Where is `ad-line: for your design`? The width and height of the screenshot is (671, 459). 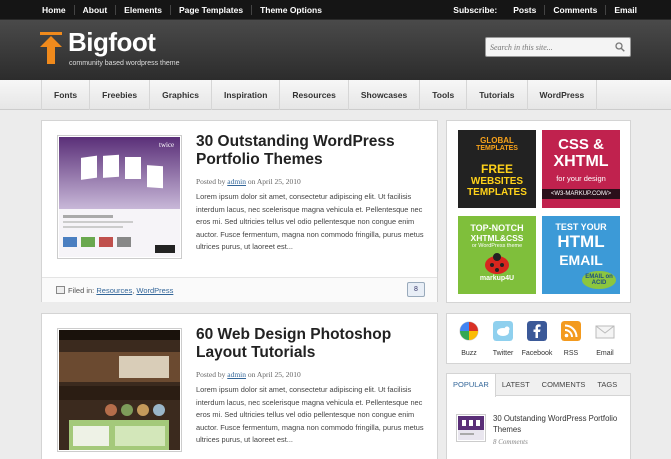
ad-line: for your design is located at coordinates (581, 178).